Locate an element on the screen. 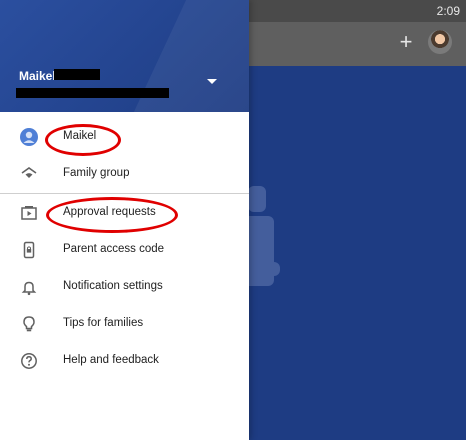 This screenshot has width=466, height=440. menu-item-notification-settings: Notification settings is located at coordinates (124, 287).